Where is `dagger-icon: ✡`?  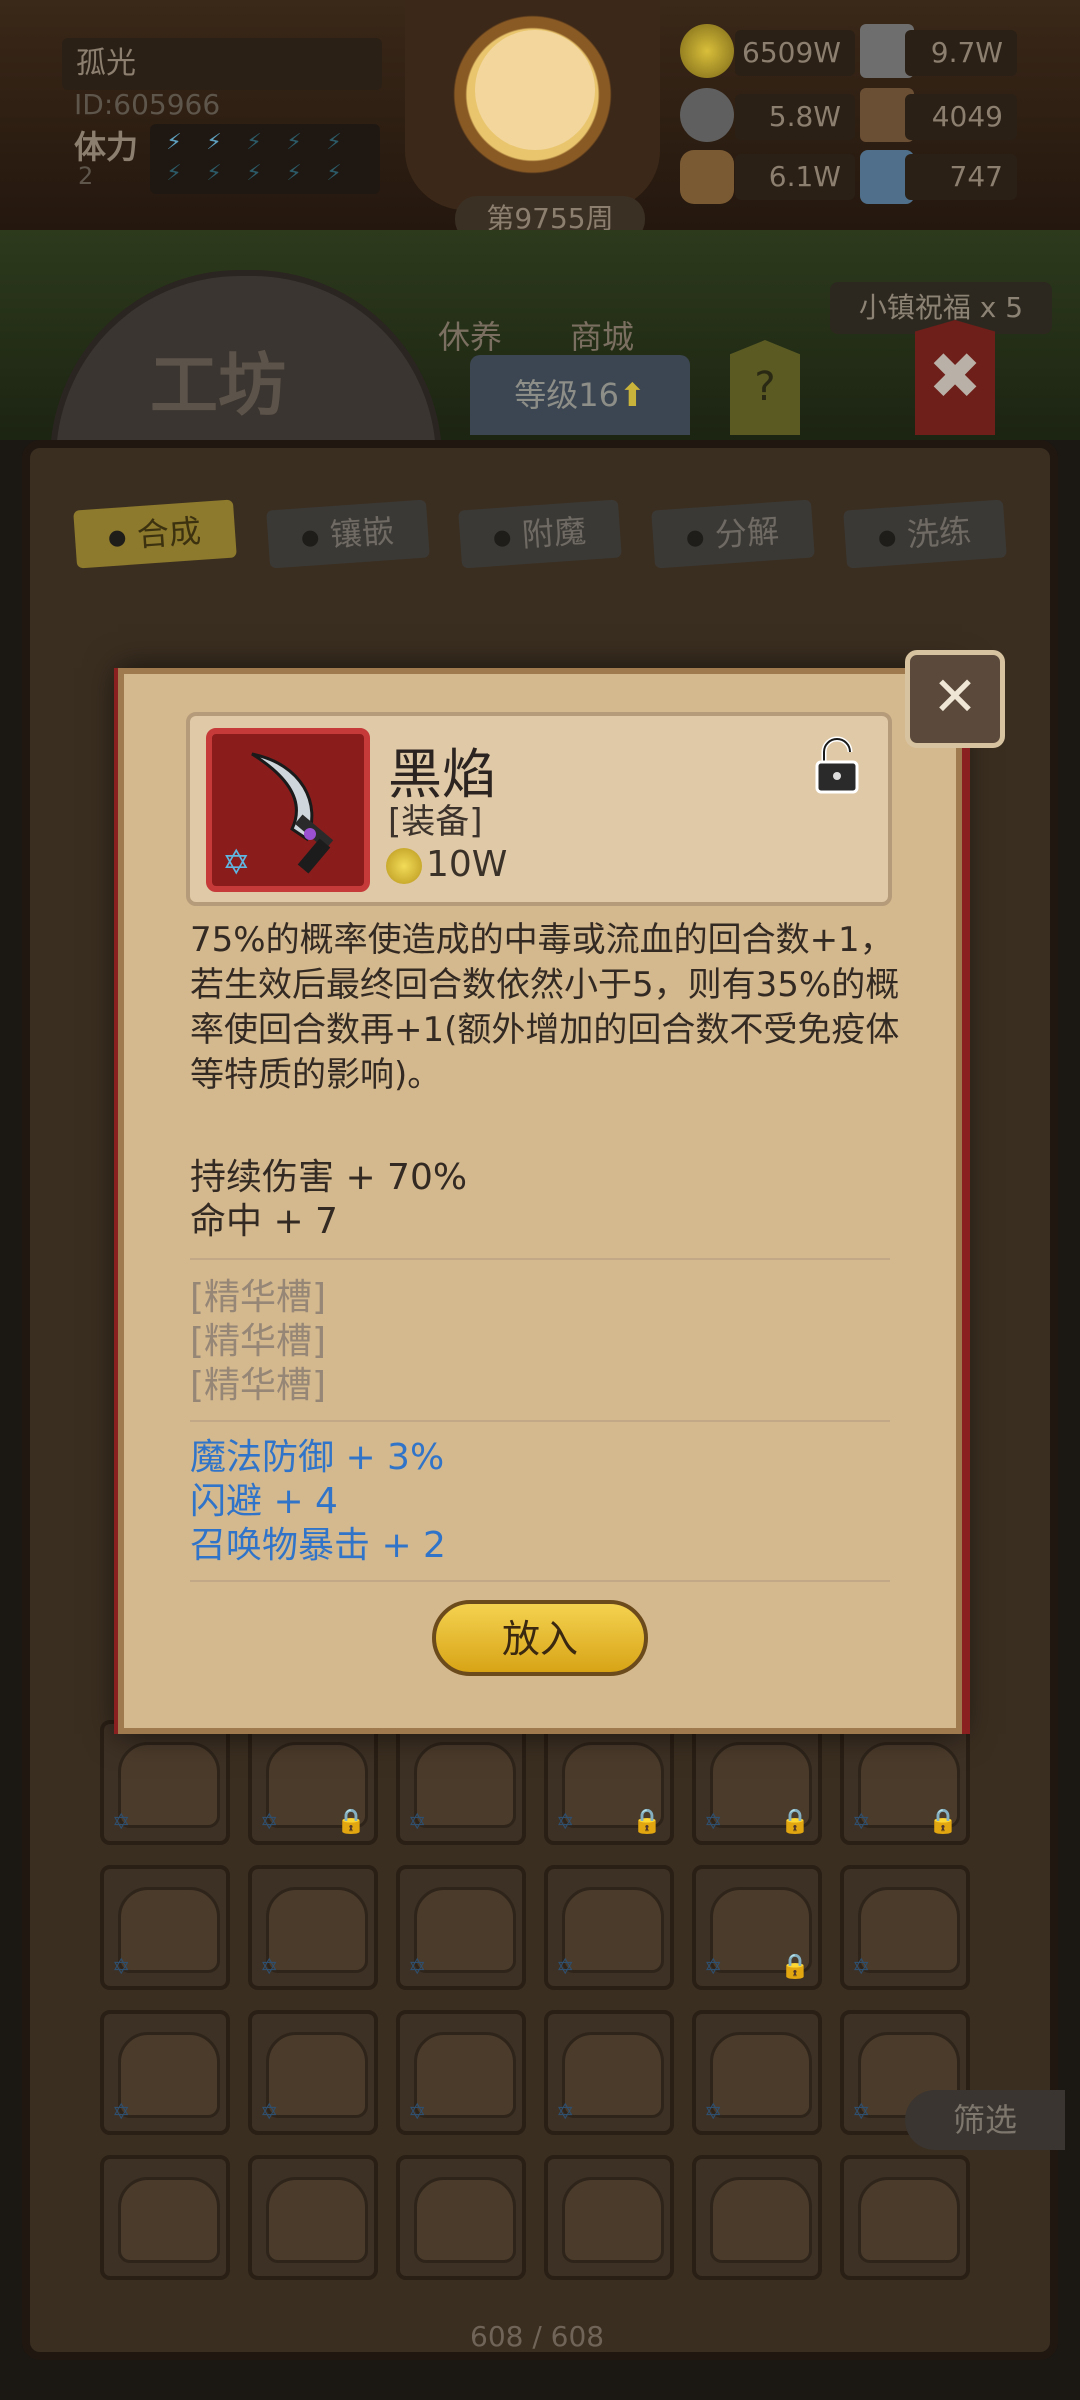
dagger-icon: ✡ is located at coordinates (278, 817).